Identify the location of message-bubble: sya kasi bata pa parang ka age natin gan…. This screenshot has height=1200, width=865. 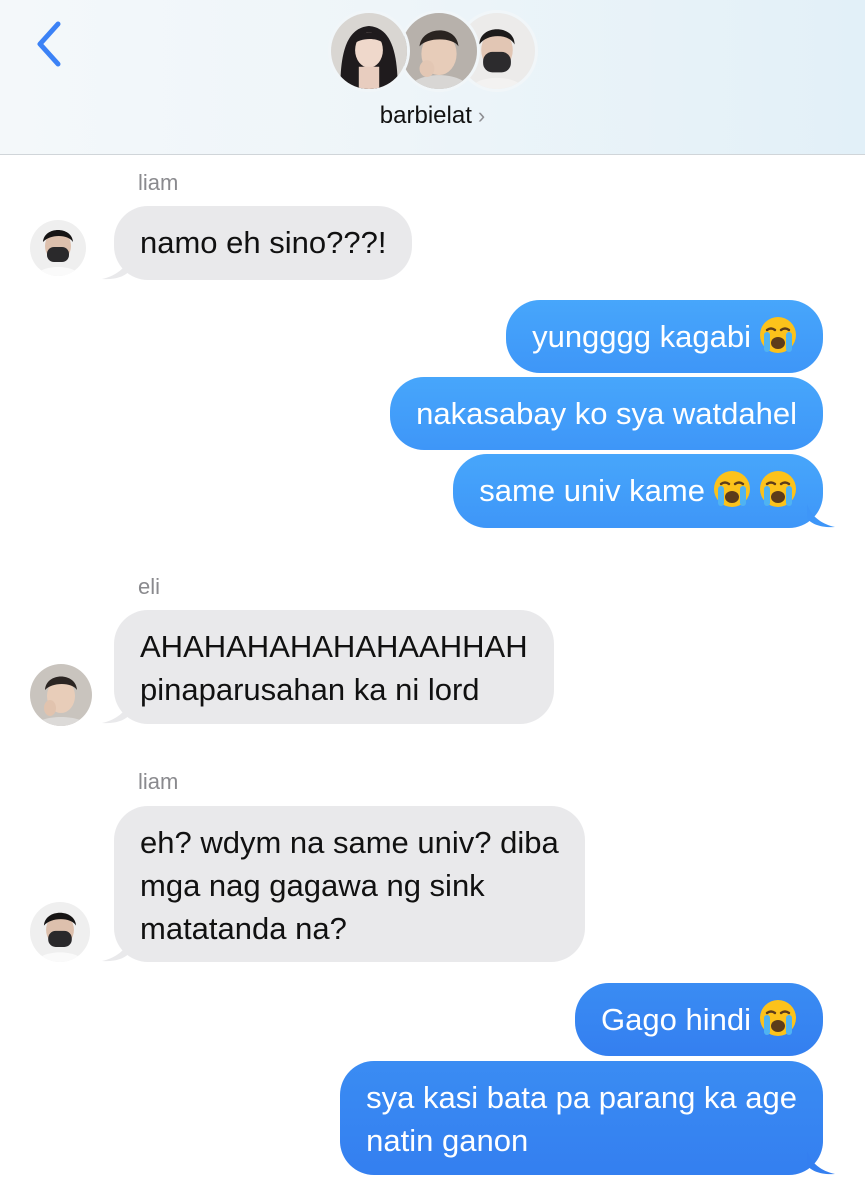
(581, 1118).